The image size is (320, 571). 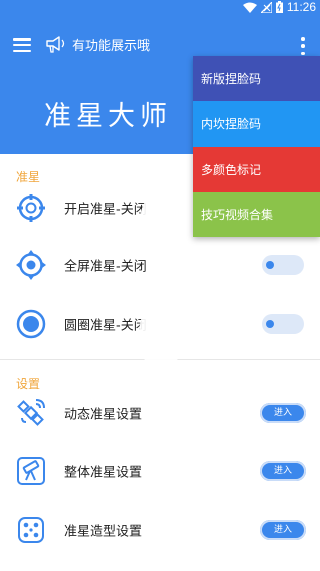 I want to click on fullscreen-target-icon, so click(x=31, y=265).